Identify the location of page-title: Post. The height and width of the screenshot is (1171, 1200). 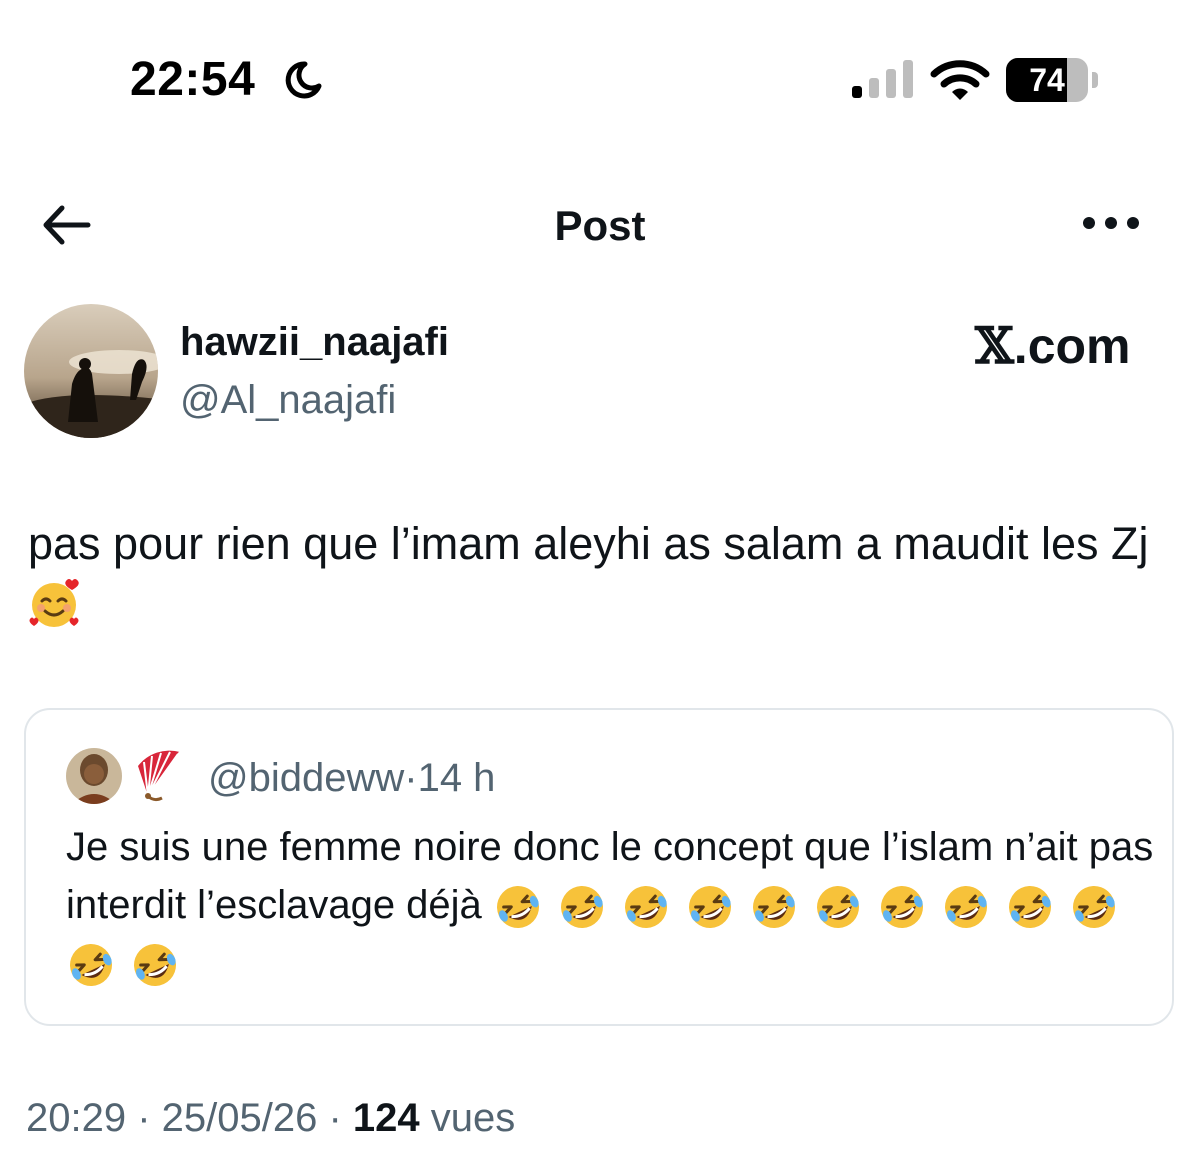
(600, 225).